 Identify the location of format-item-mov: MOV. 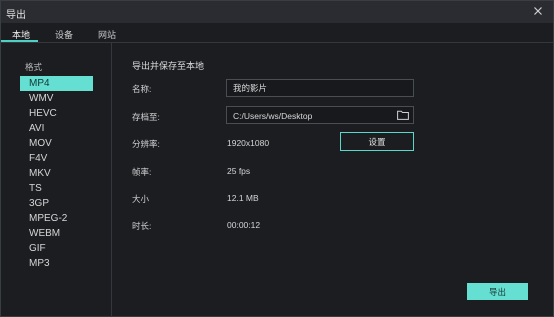
(56, 143).